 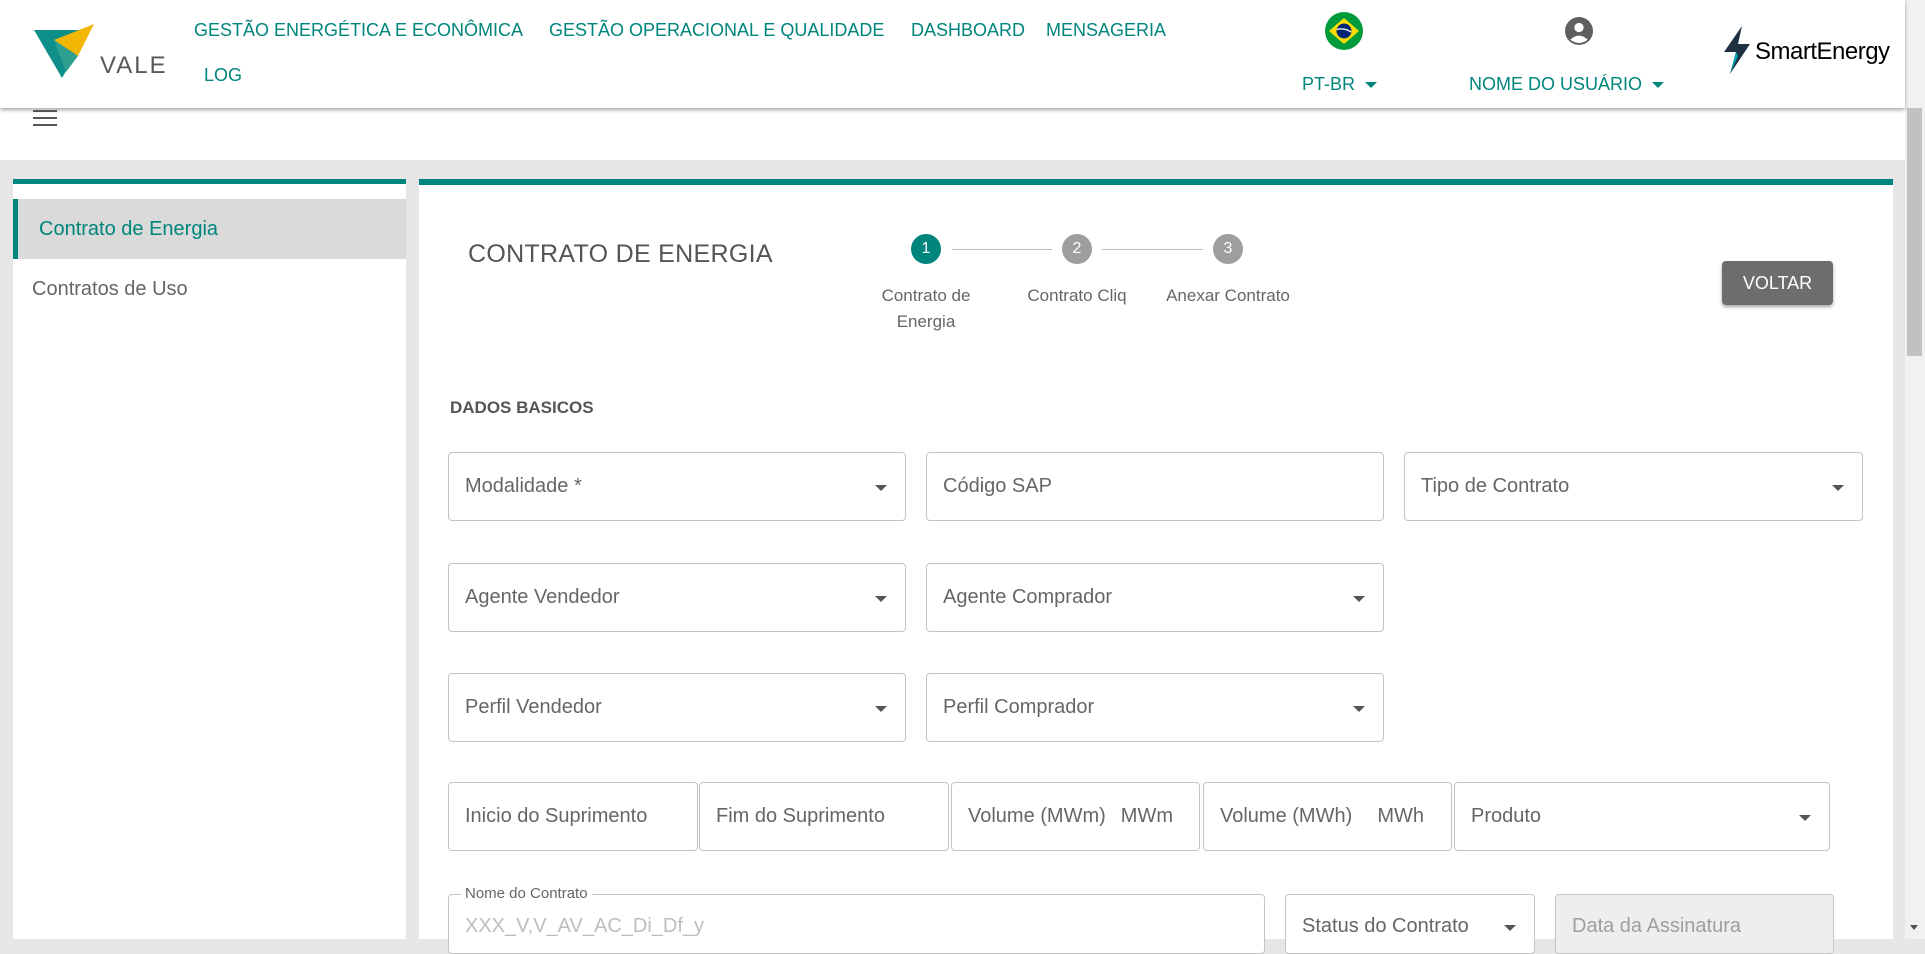 What do you see at coordinates (1400, 816) in the screenshot?
I see `volume-mwh-unit: MWh` at bounding box center [1400, 816].